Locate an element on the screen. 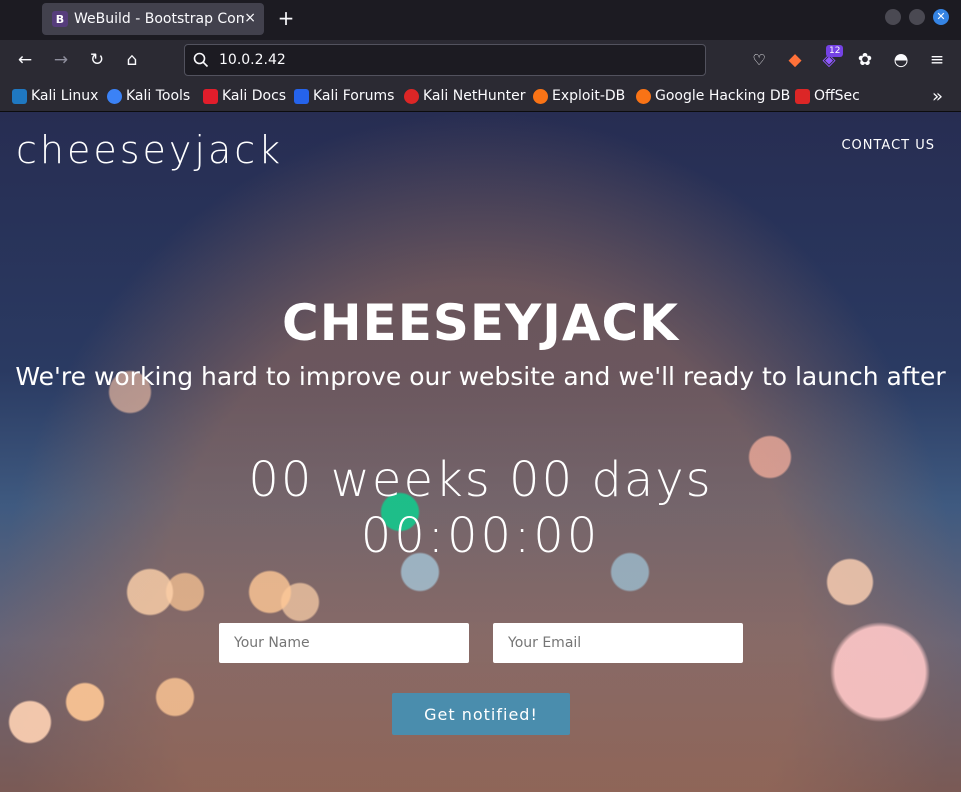 The image size is (961, 792). contact-us-link: CONTACT US is located at coordinates (888, 145).